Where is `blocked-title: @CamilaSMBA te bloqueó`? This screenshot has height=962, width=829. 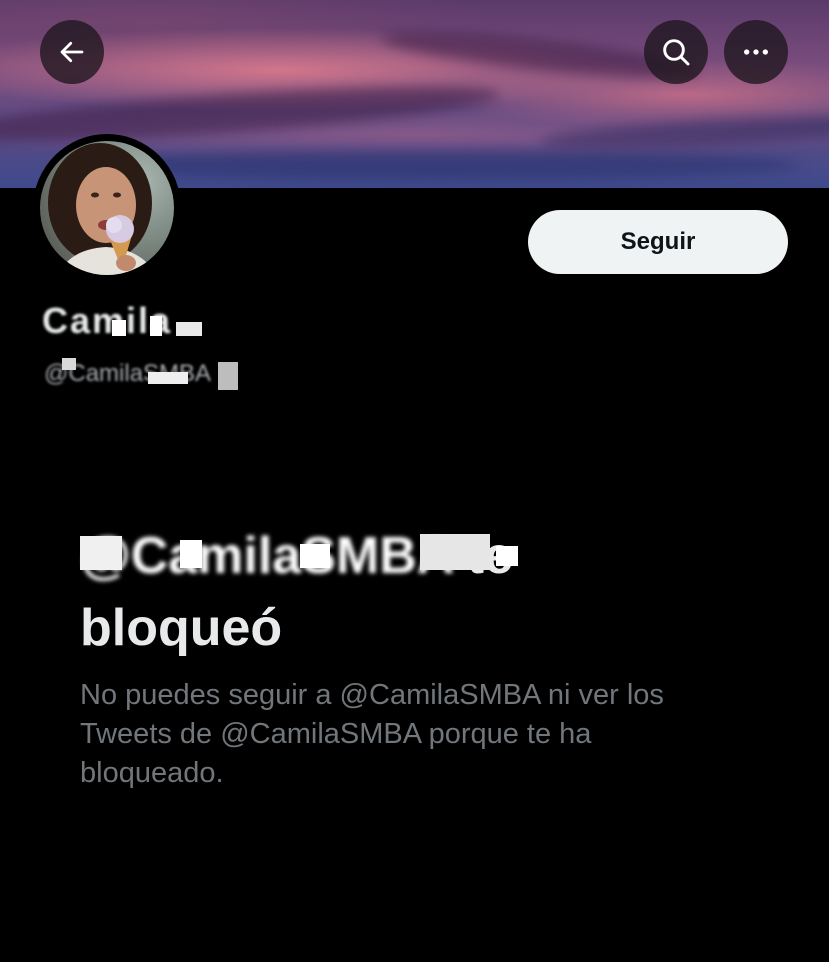
blocked-title: @CamilaSMBA te bloqueó is located at coordinates (400, 592).